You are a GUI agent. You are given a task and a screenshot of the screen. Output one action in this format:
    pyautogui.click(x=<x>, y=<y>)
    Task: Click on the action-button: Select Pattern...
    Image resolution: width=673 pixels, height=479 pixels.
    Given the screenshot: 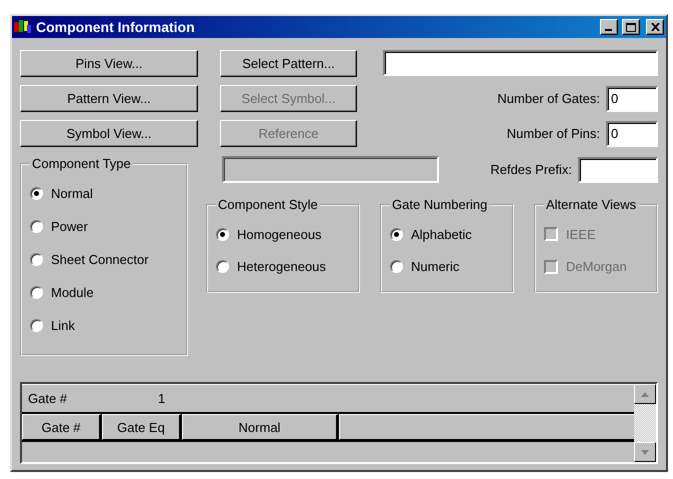 What is the action you would take?
    pyautogui.click(x=288, y=63)
    